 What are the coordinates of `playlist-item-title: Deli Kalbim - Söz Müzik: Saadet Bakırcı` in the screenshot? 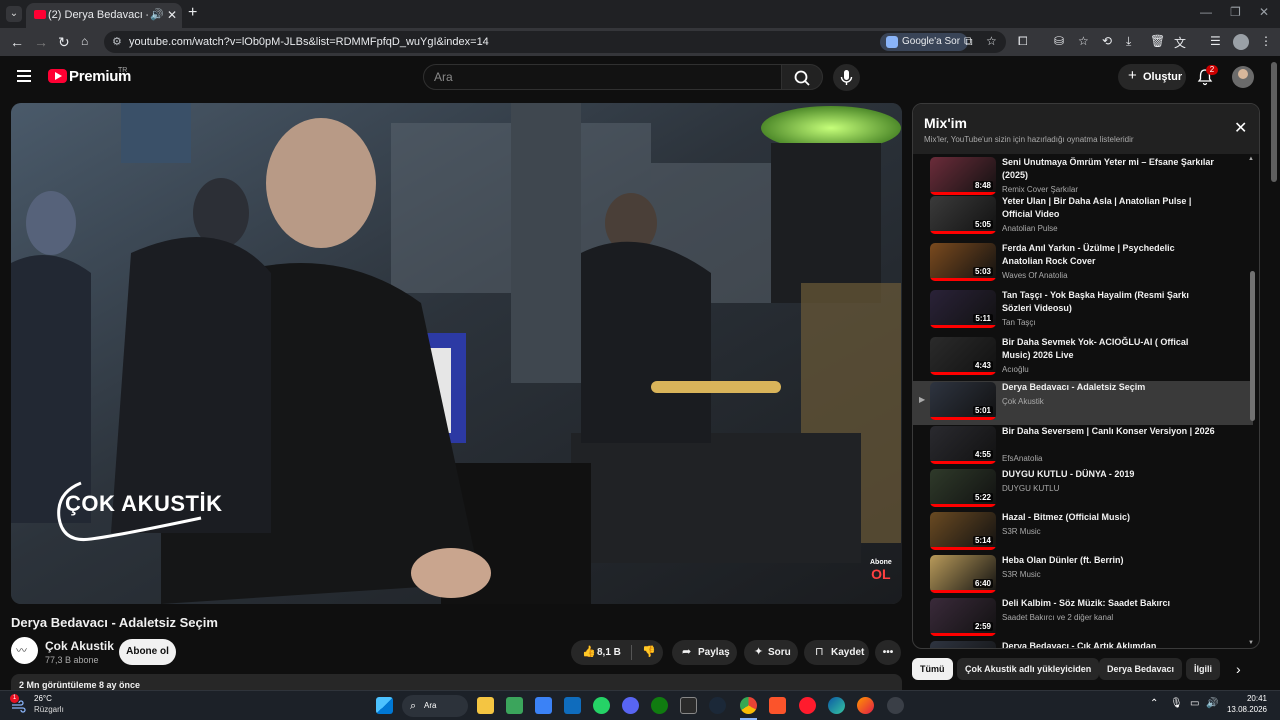 It's located at (1109, 603).